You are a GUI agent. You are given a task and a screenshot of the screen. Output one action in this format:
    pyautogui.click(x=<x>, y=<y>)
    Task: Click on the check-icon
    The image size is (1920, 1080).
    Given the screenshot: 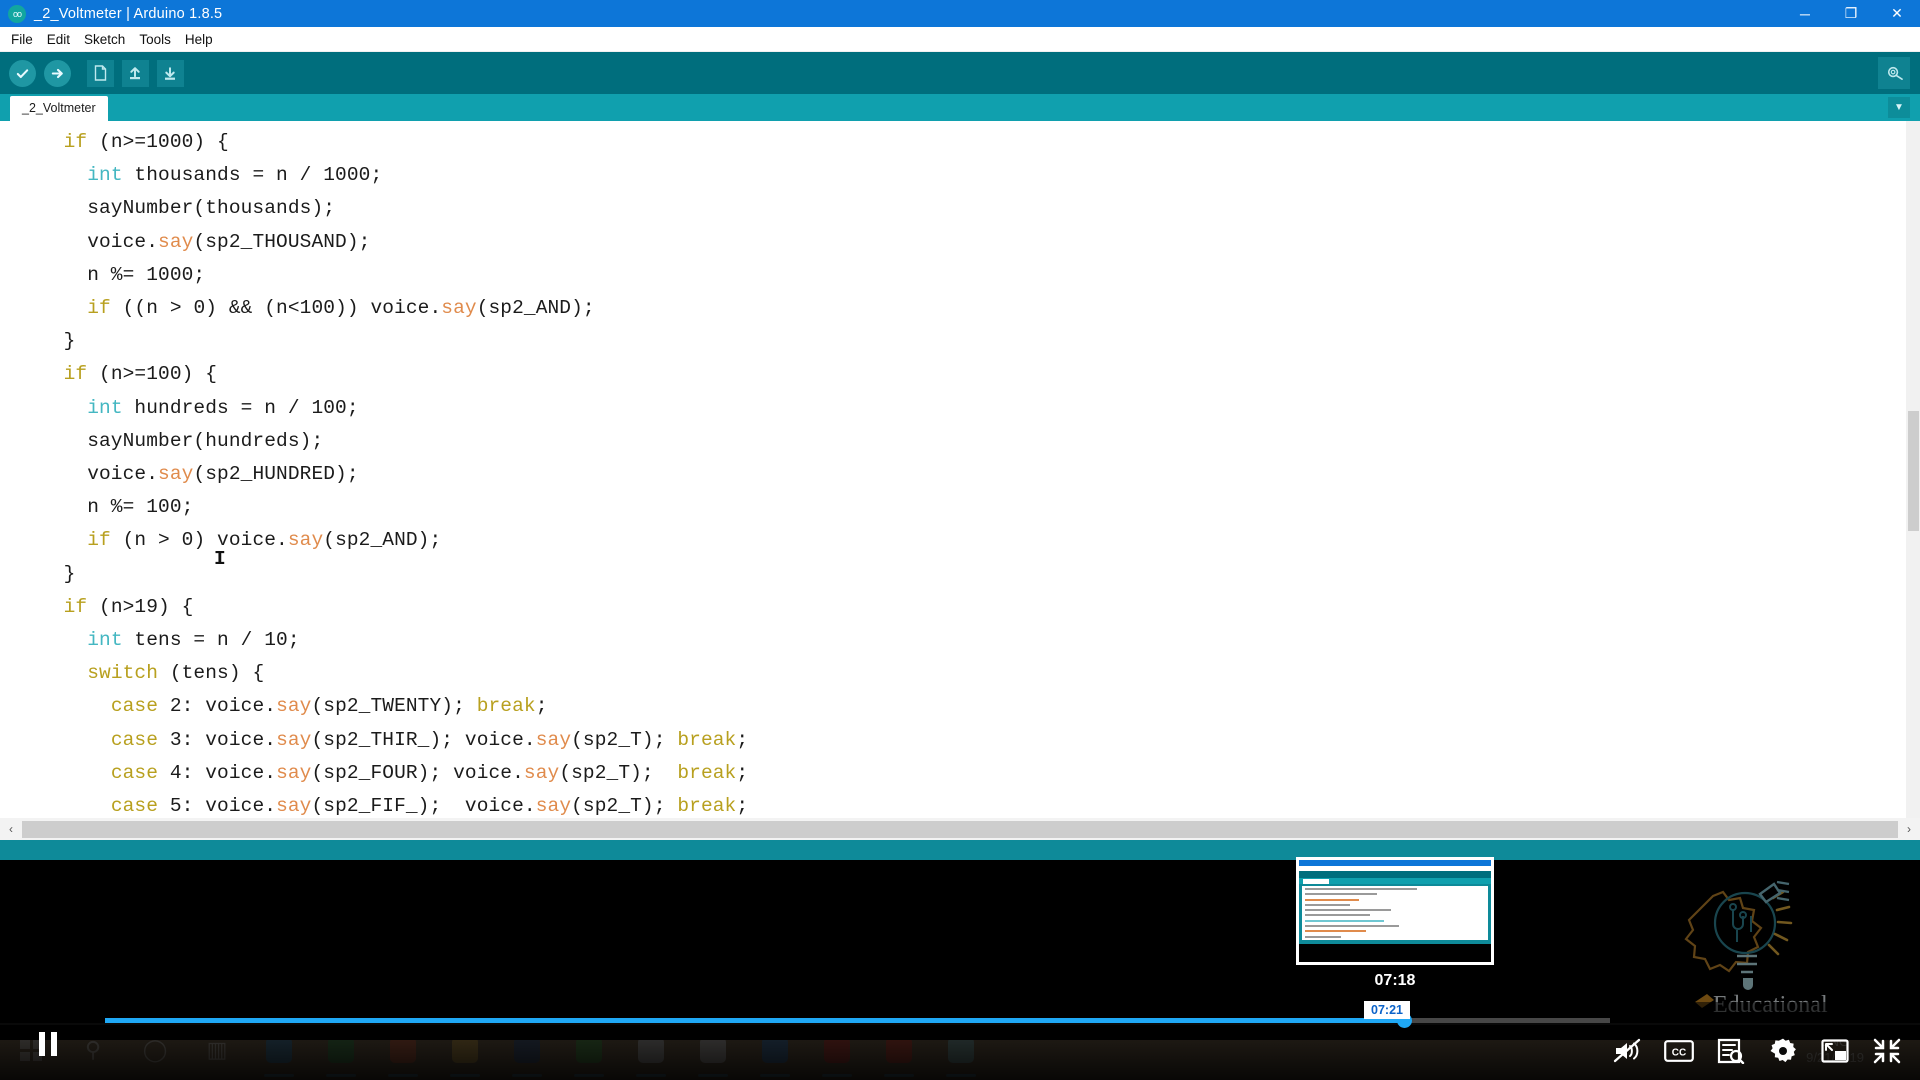 What is the action you would take?
    pyautogui.click(x=22, y=73)
    